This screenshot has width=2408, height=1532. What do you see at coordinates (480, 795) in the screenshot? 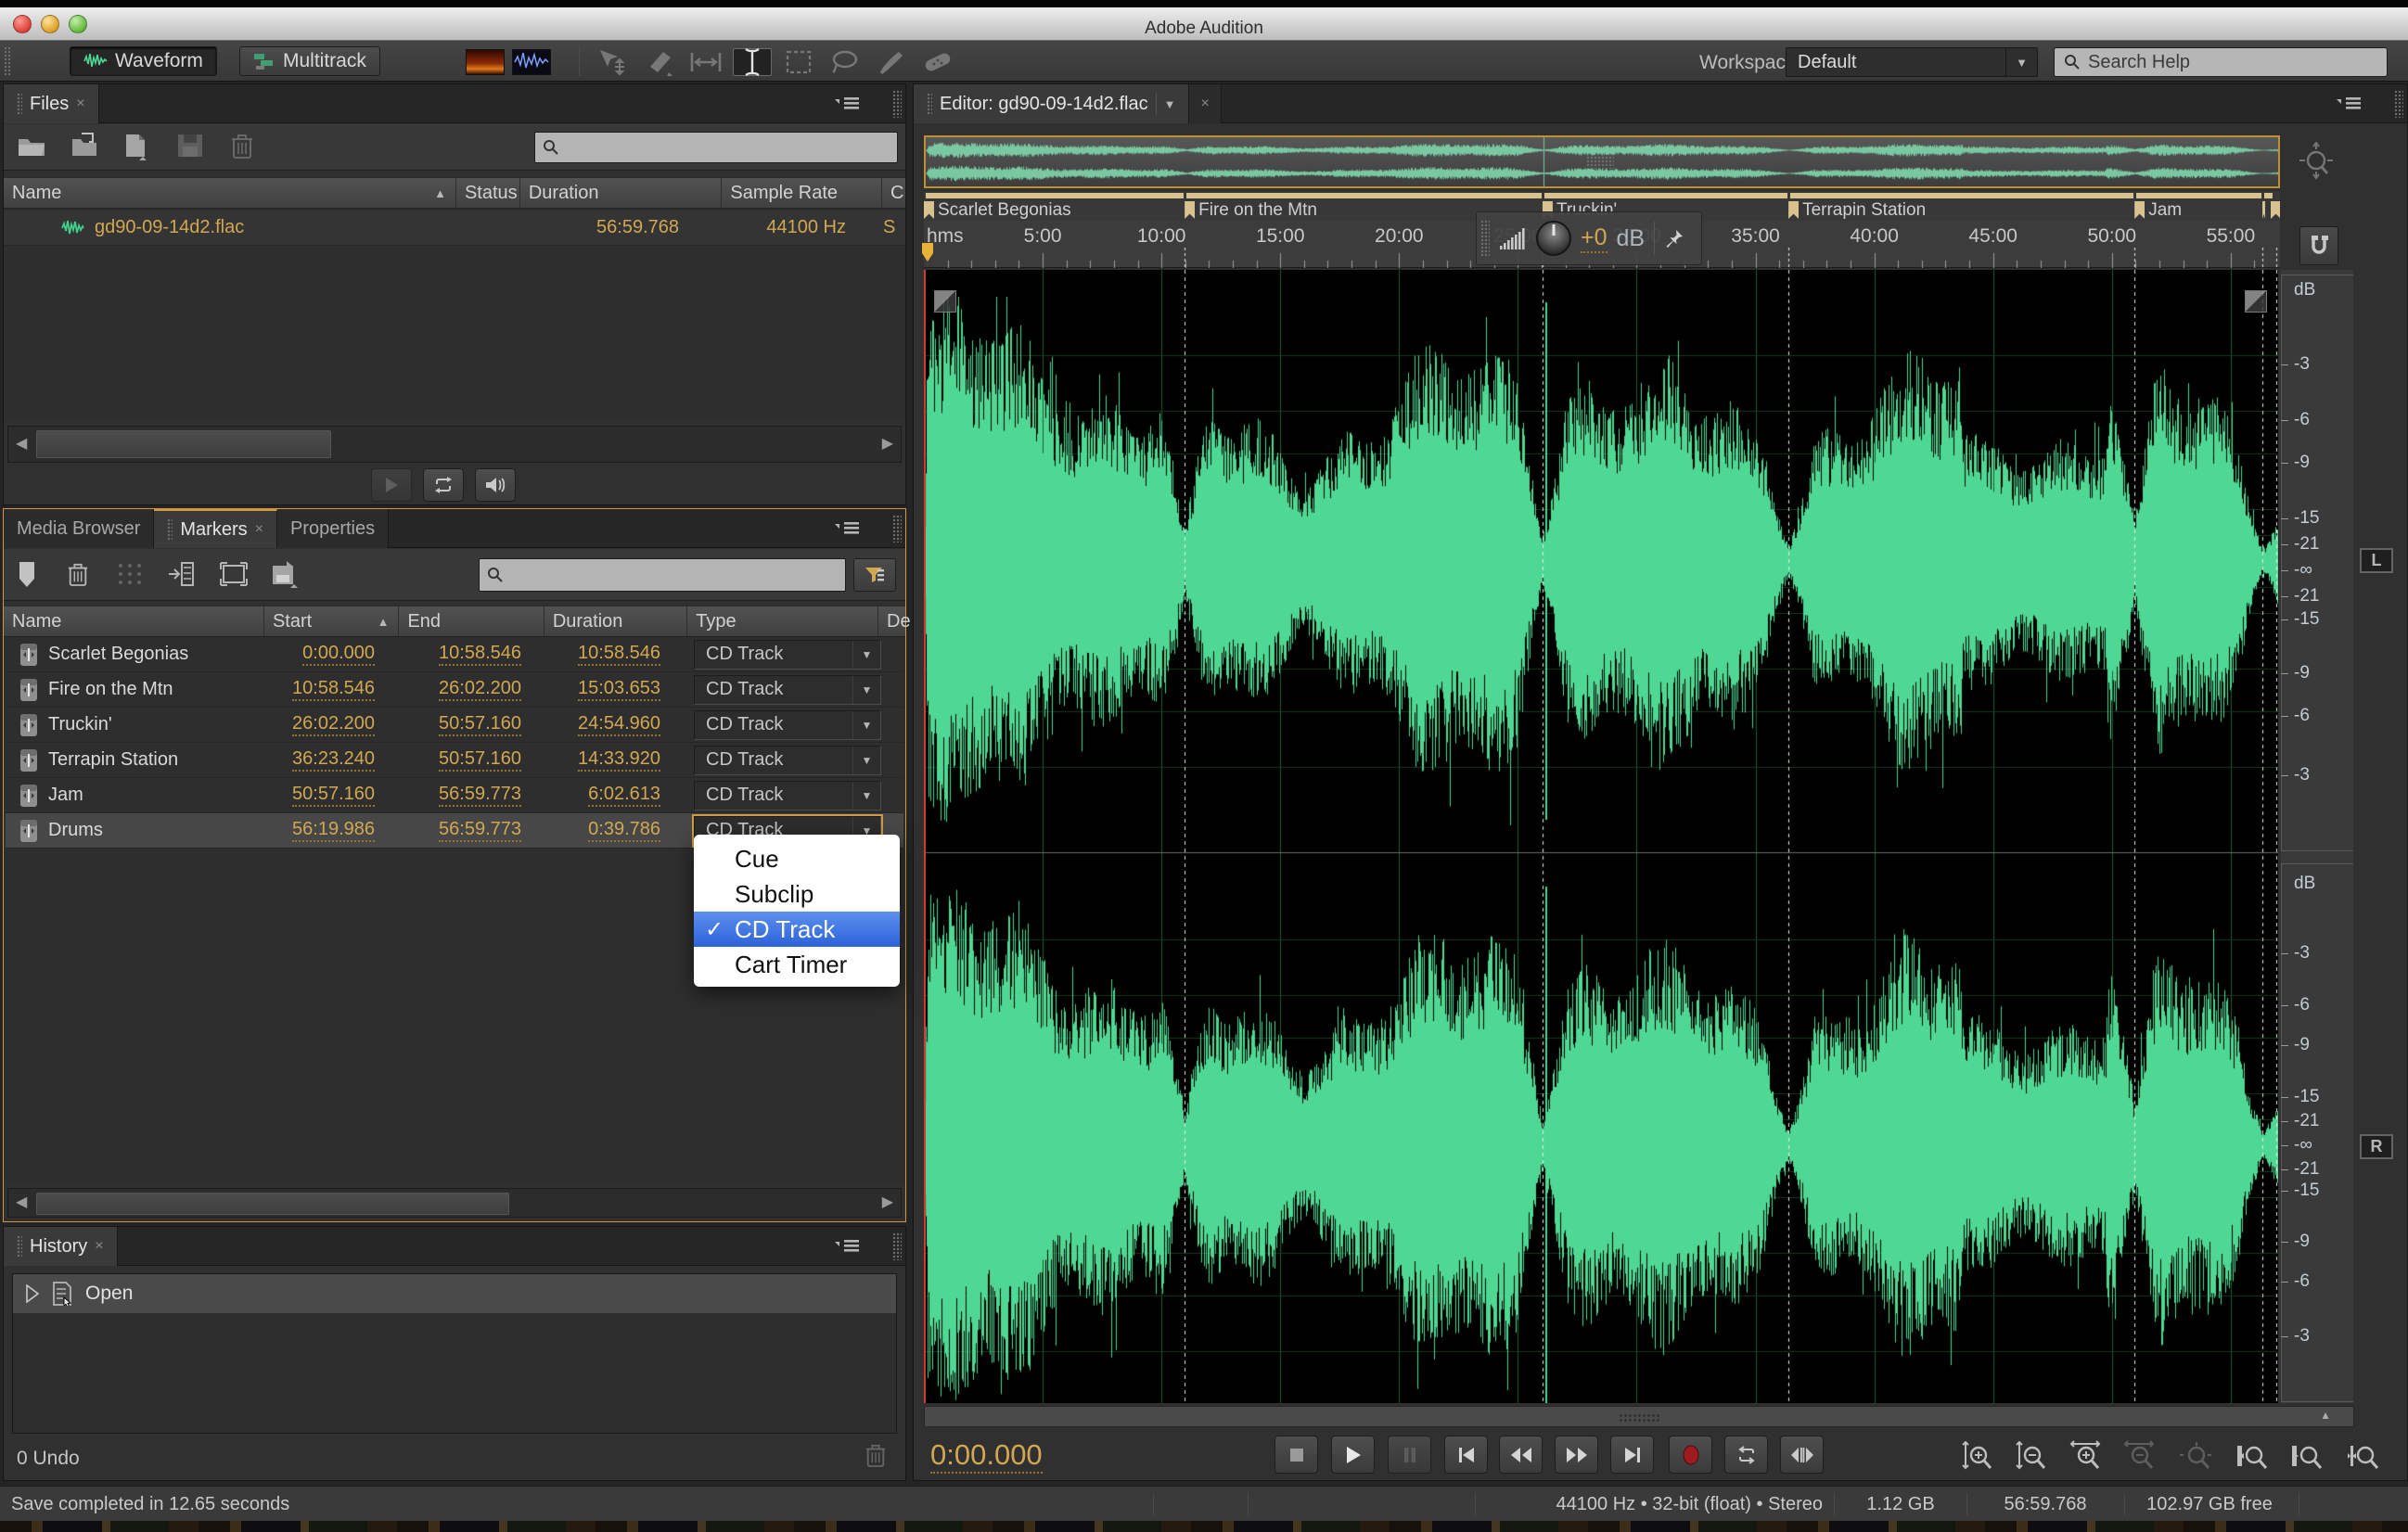
I see `marker-end: 56:59.773` at bounding box center [480, 795].